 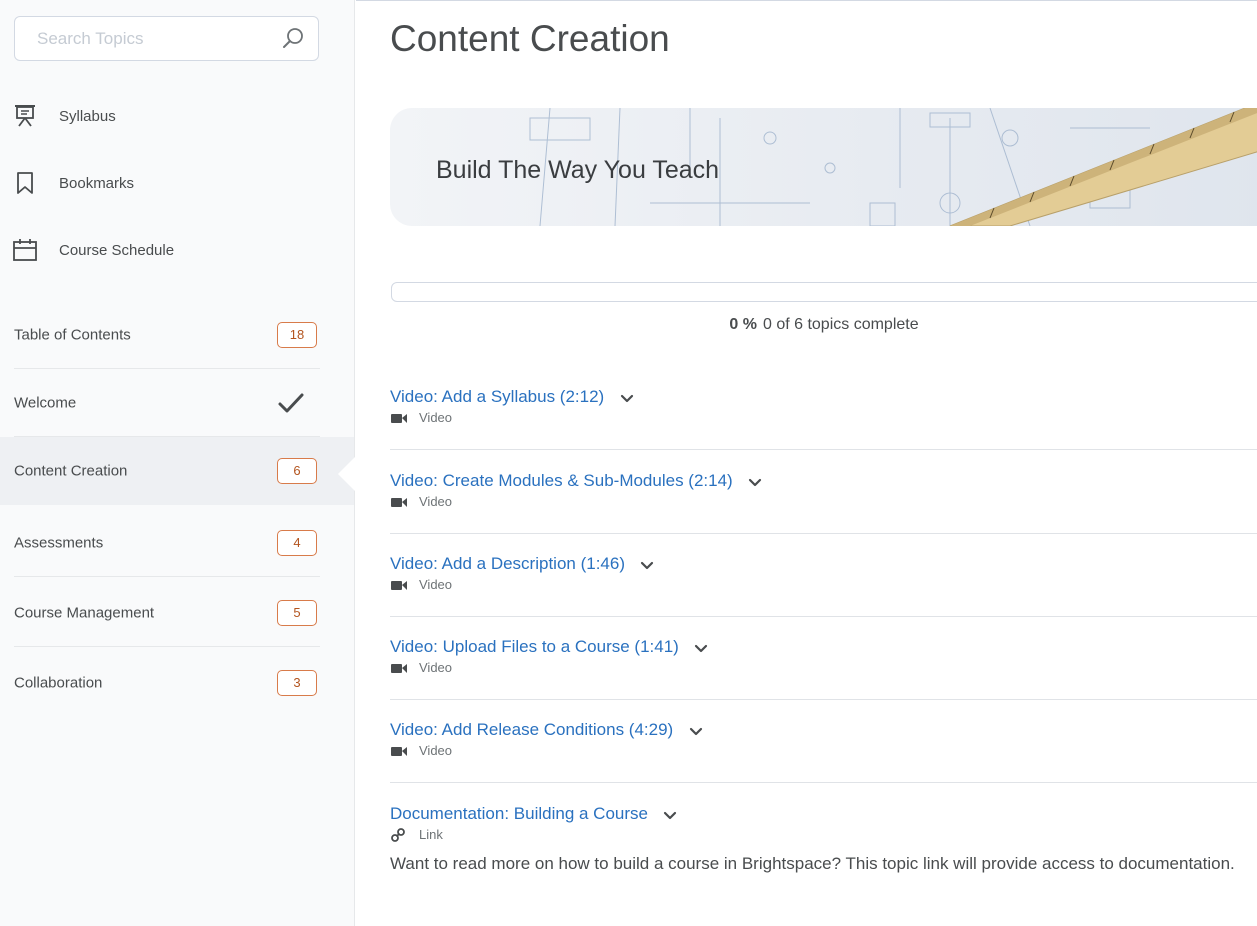 I want to click on topic-count-badge: 5, so click(x=297, y=613).